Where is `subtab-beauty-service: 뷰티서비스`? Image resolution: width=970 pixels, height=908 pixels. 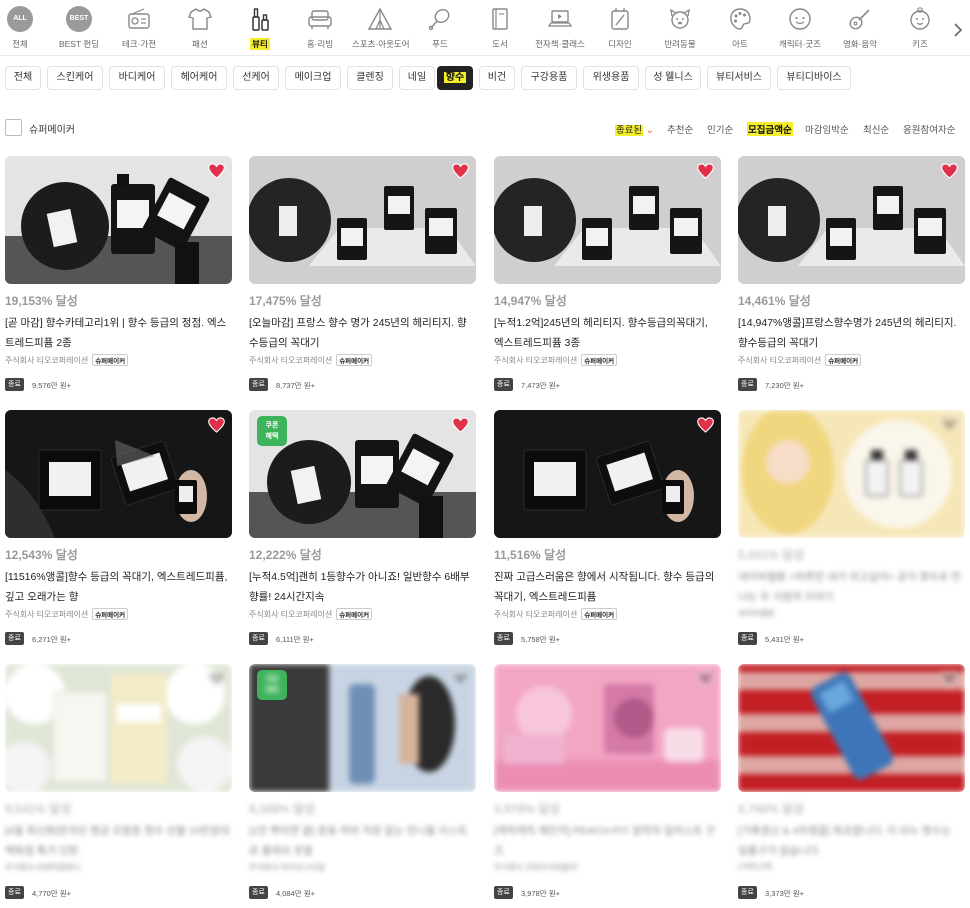 subtab-beauty-service: 뷰티서비스 is located at coordinates (739, 78).